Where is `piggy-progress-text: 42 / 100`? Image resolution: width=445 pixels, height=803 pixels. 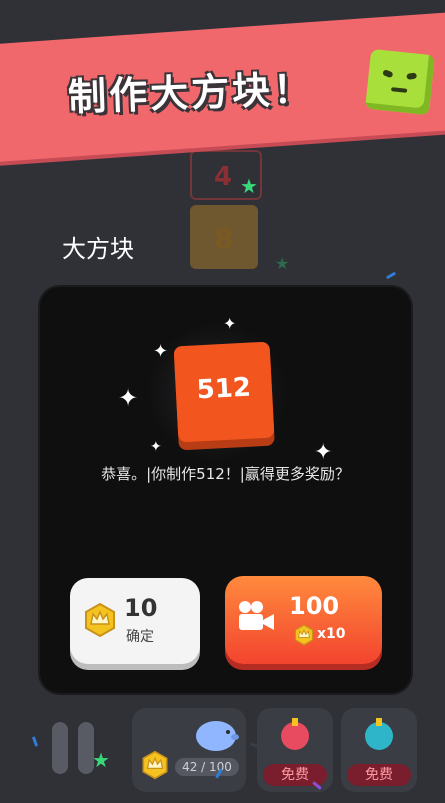 piggy-progress-text: 42 / 100 is located at coordinates (207, 767).